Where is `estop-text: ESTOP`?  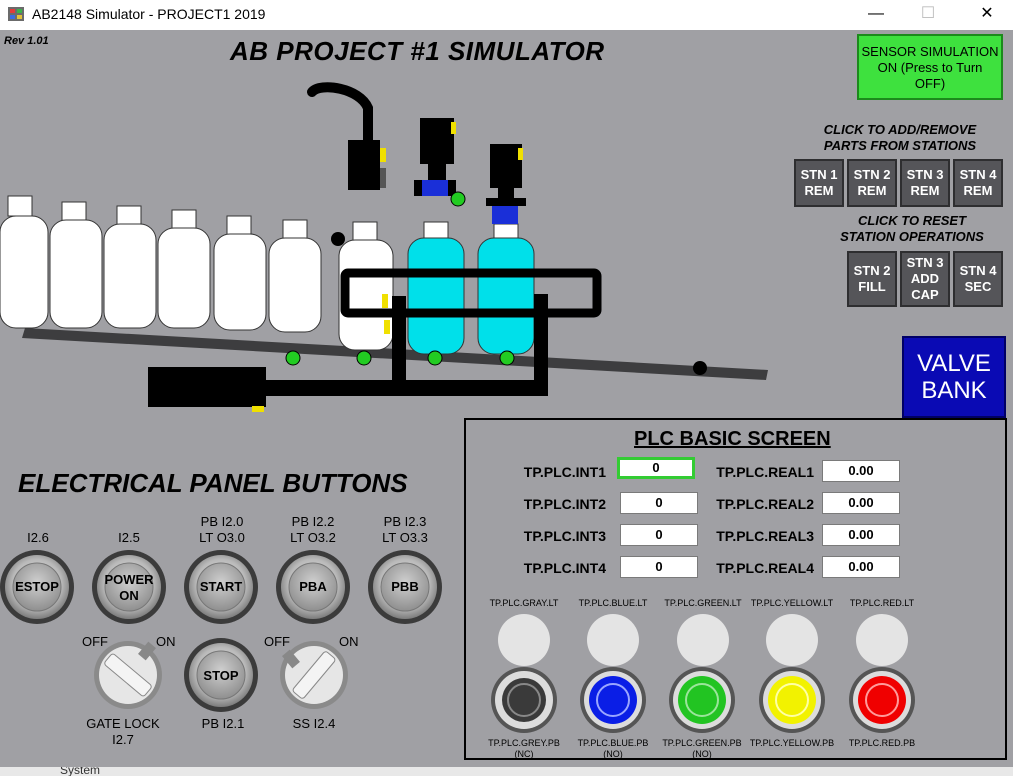
estop-text: ESTOP is located at coordinates (37, 586).